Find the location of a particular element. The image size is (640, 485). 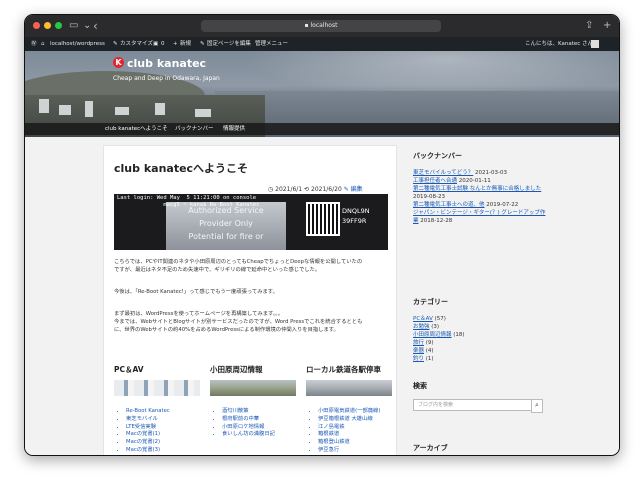

refresh-icon: ⟲ is located at coordinates (307, 189).